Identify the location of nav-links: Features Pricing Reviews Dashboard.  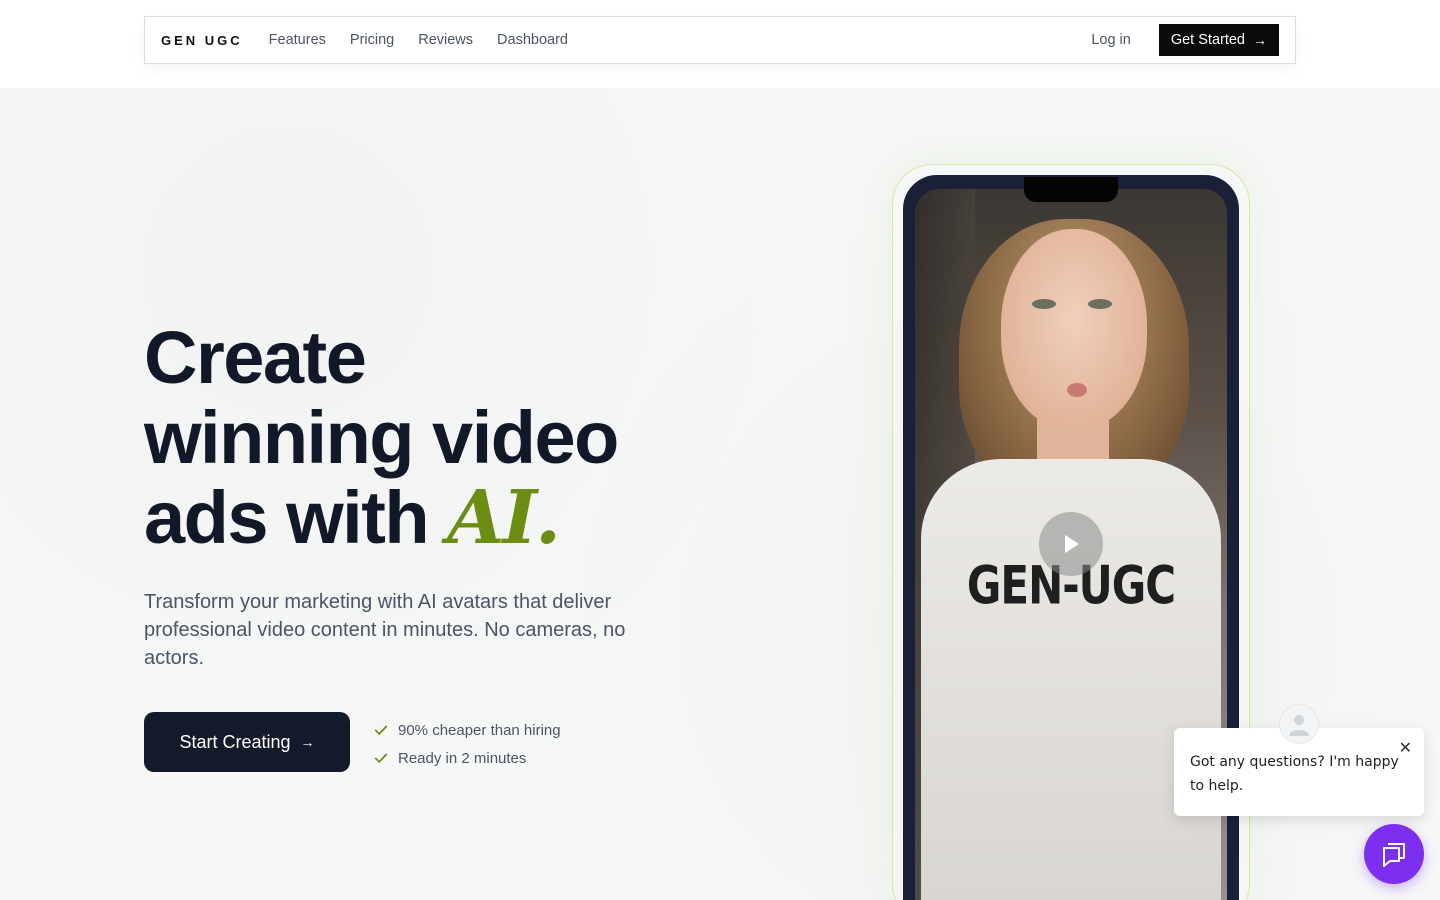
(418, 40).